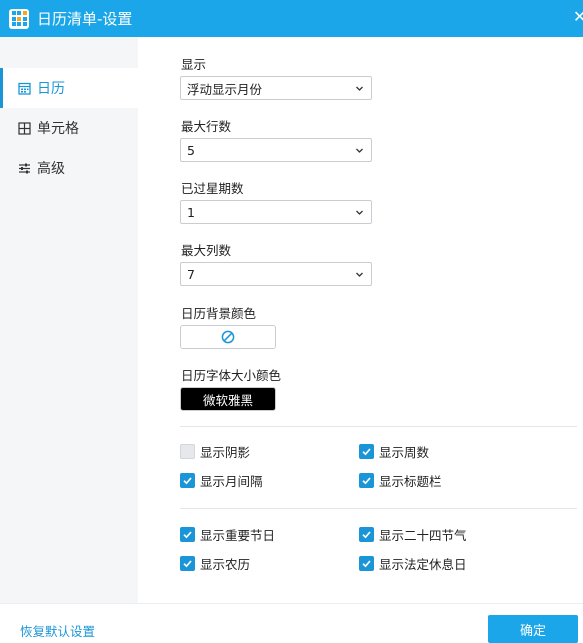 Image resolution: width=583 pixels, height=643 pixels. I want to click on sidebar-item-cell: 单元格, so click(69, 128).